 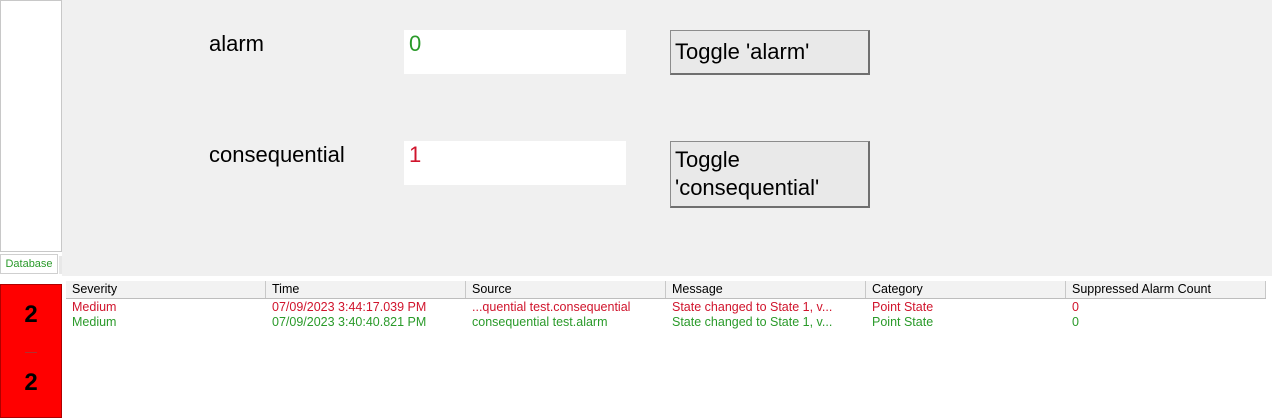 I want to click on consequential-value-field: 1, so click(x=515, y=163).